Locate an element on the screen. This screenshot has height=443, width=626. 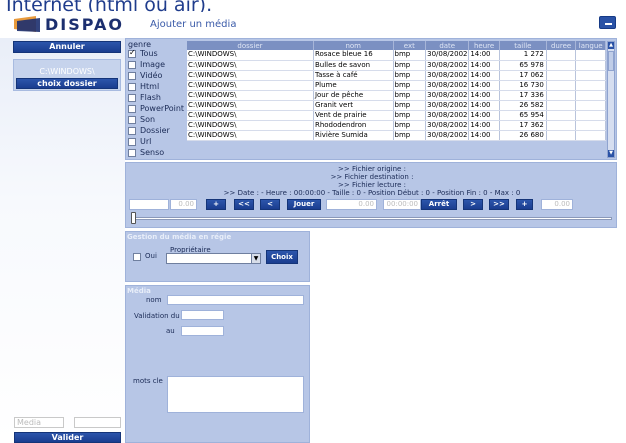
oui-checkbox is located at coordinates (137, 257).